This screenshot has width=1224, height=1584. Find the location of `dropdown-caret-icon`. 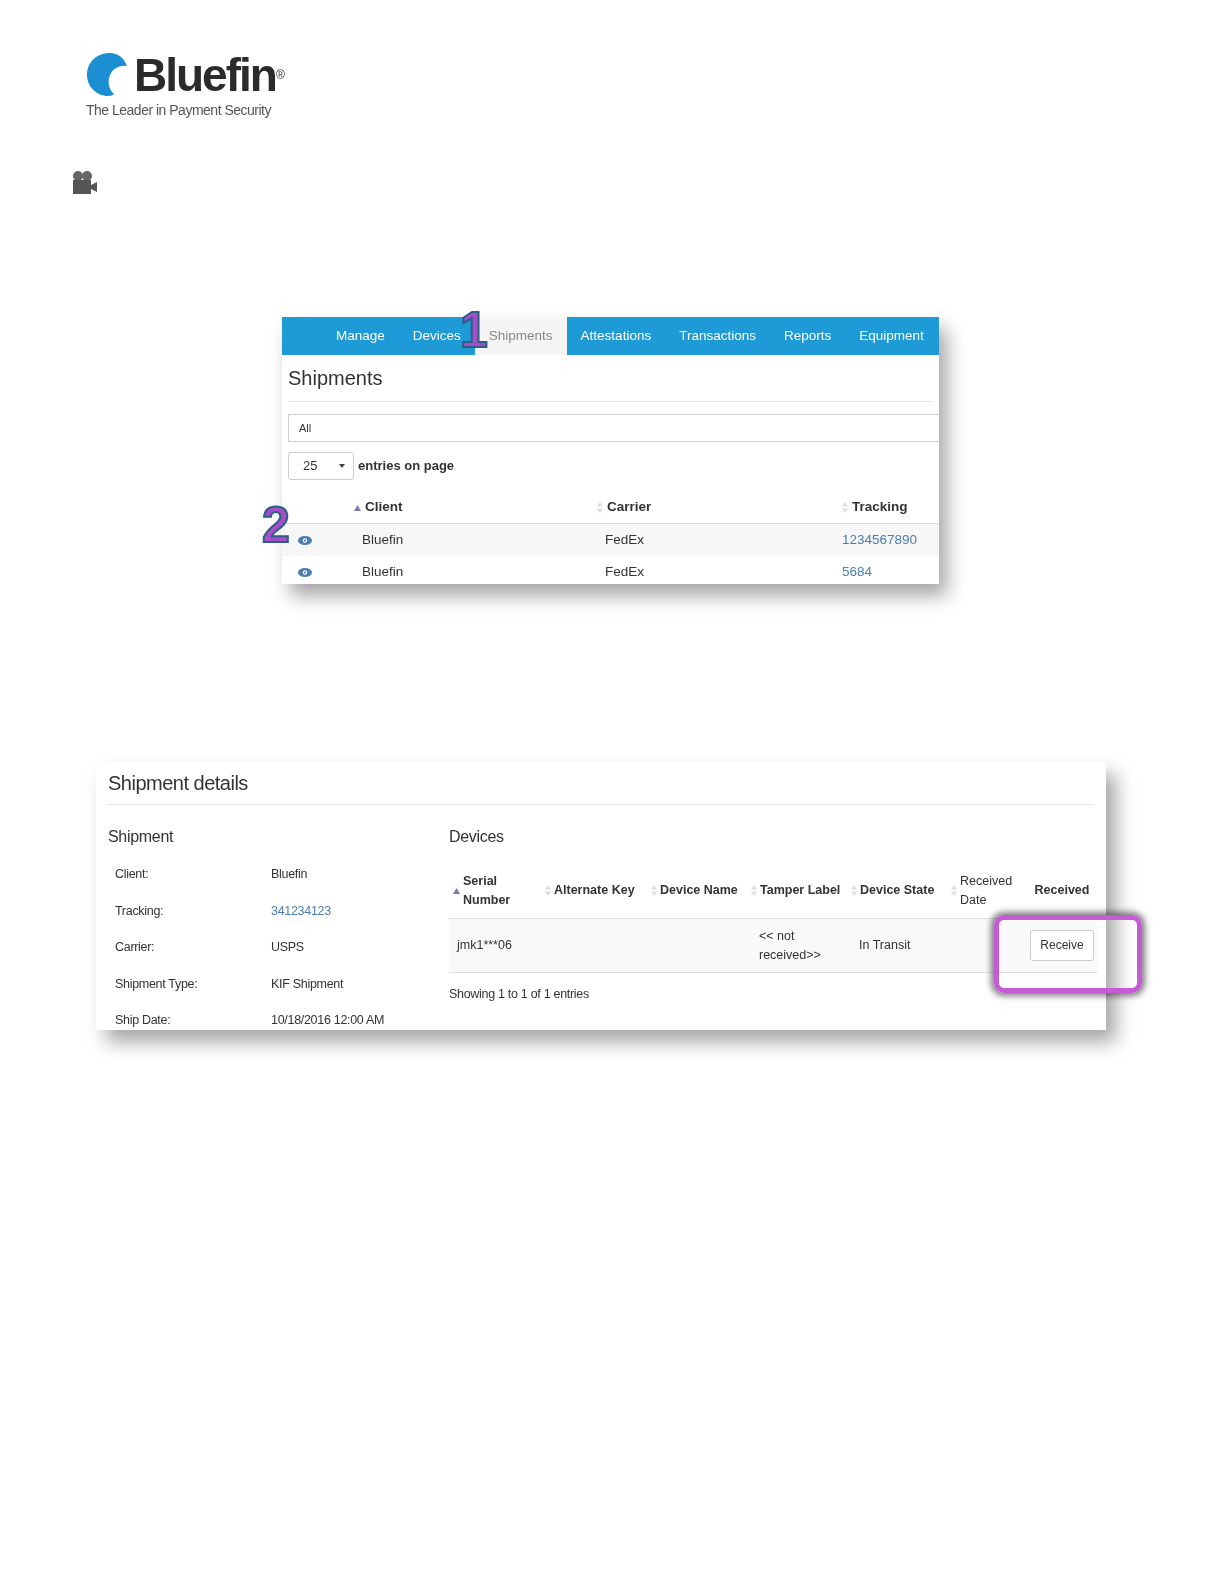

dropdown-caret-icon is located at coordinates (342, 466).